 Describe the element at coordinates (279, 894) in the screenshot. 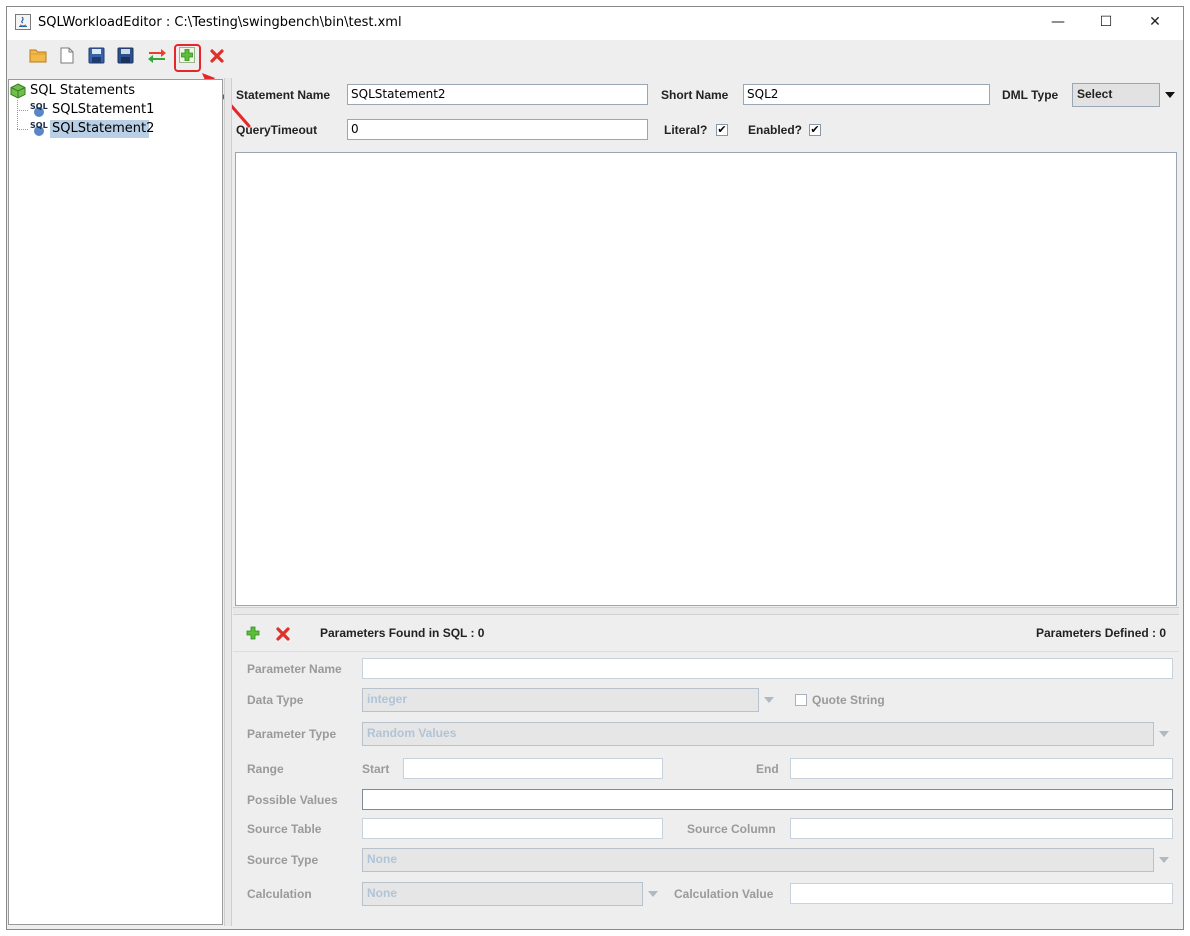

I see `calculation-label: Calculation` at that location.